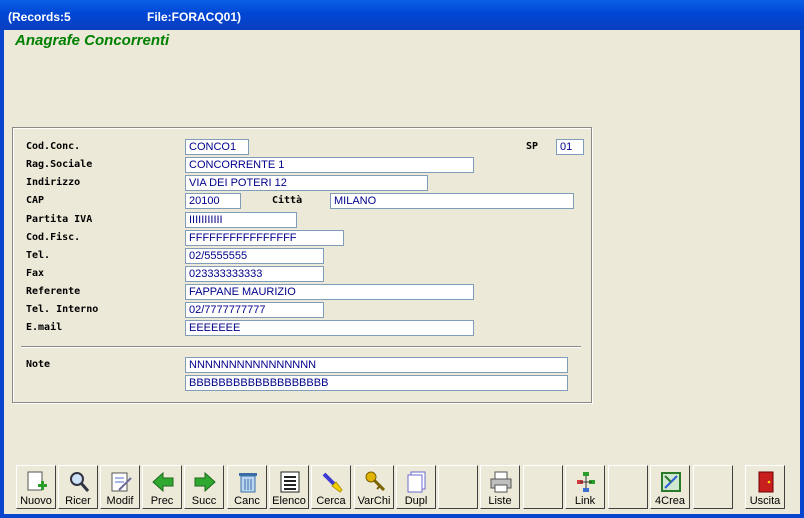  I want to click on partita-iva-field: IIIIIIIIIII, so click(241, 220).